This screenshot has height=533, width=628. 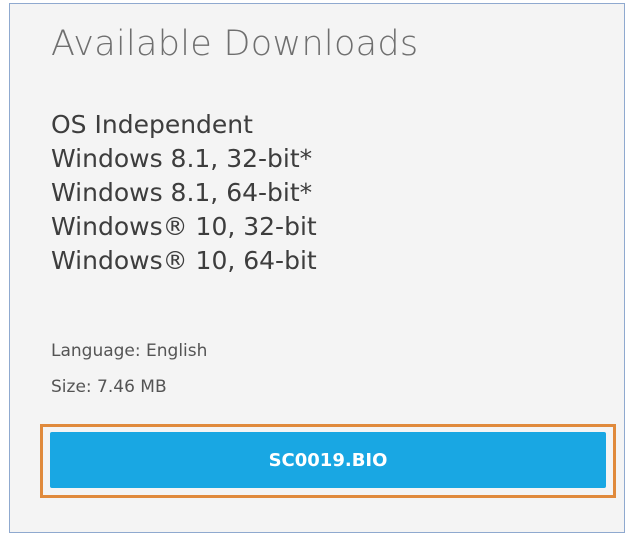 I want to click on os-item: Windows® 10, 64-bit, so click(x=184, y=260).